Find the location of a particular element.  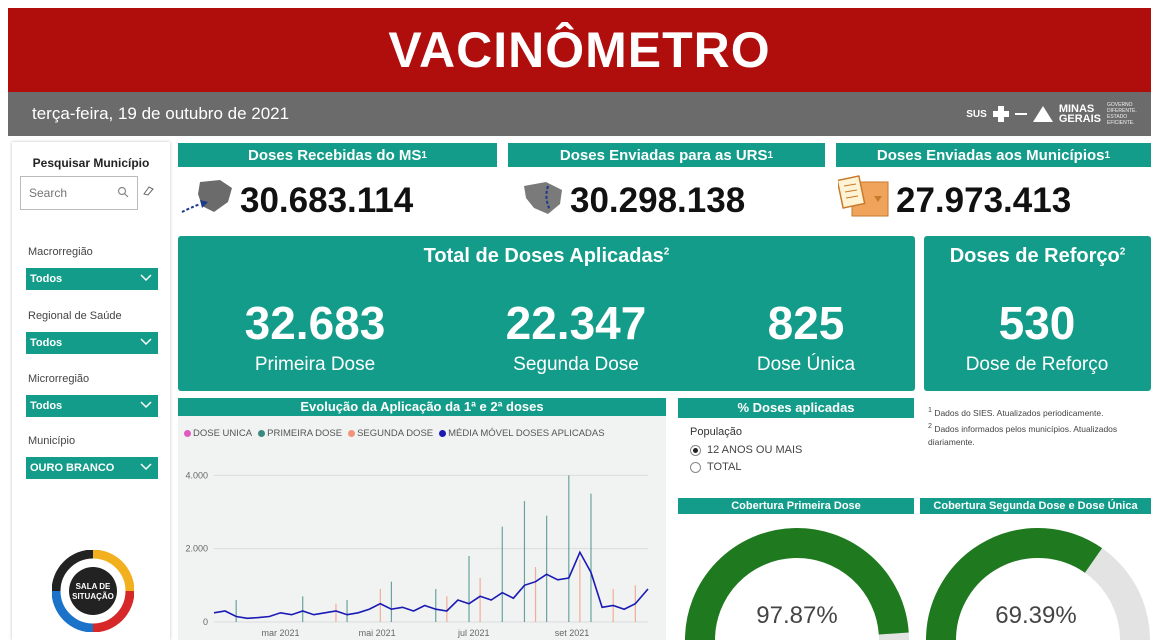

eraser-icon is located at coordinates (148, 191).